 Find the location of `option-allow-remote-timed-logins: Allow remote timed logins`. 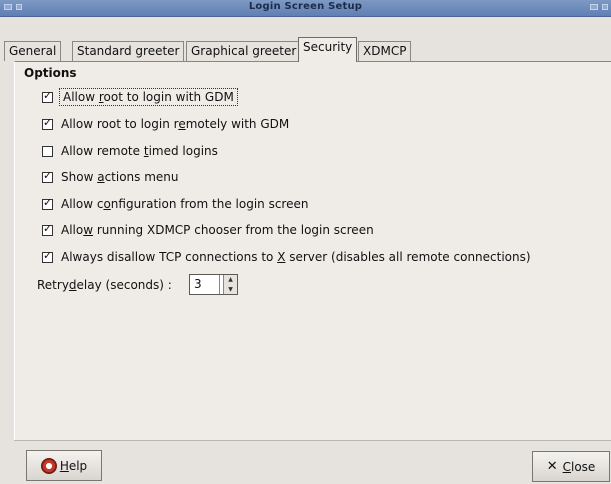

option-allow-remote-timed-logins: Allow remote timed logins is located at coordinates (130, 151).